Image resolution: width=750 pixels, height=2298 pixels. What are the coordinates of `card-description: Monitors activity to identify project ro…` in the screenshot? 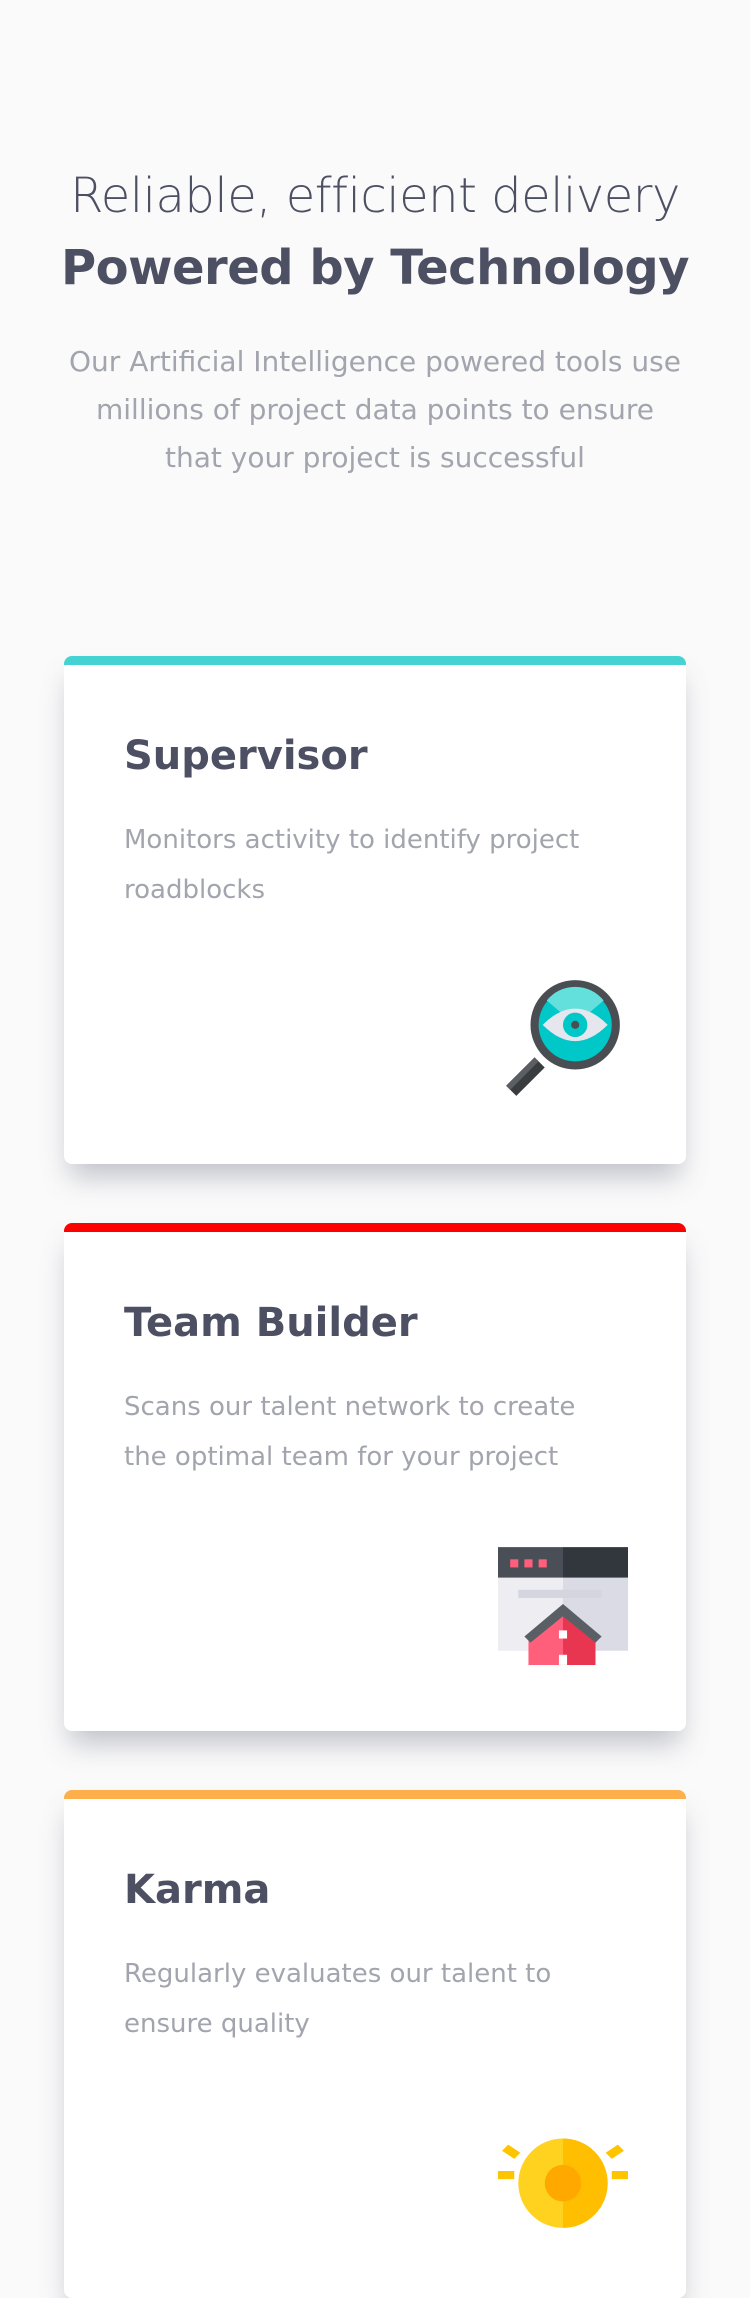 It's located at (352, 865).